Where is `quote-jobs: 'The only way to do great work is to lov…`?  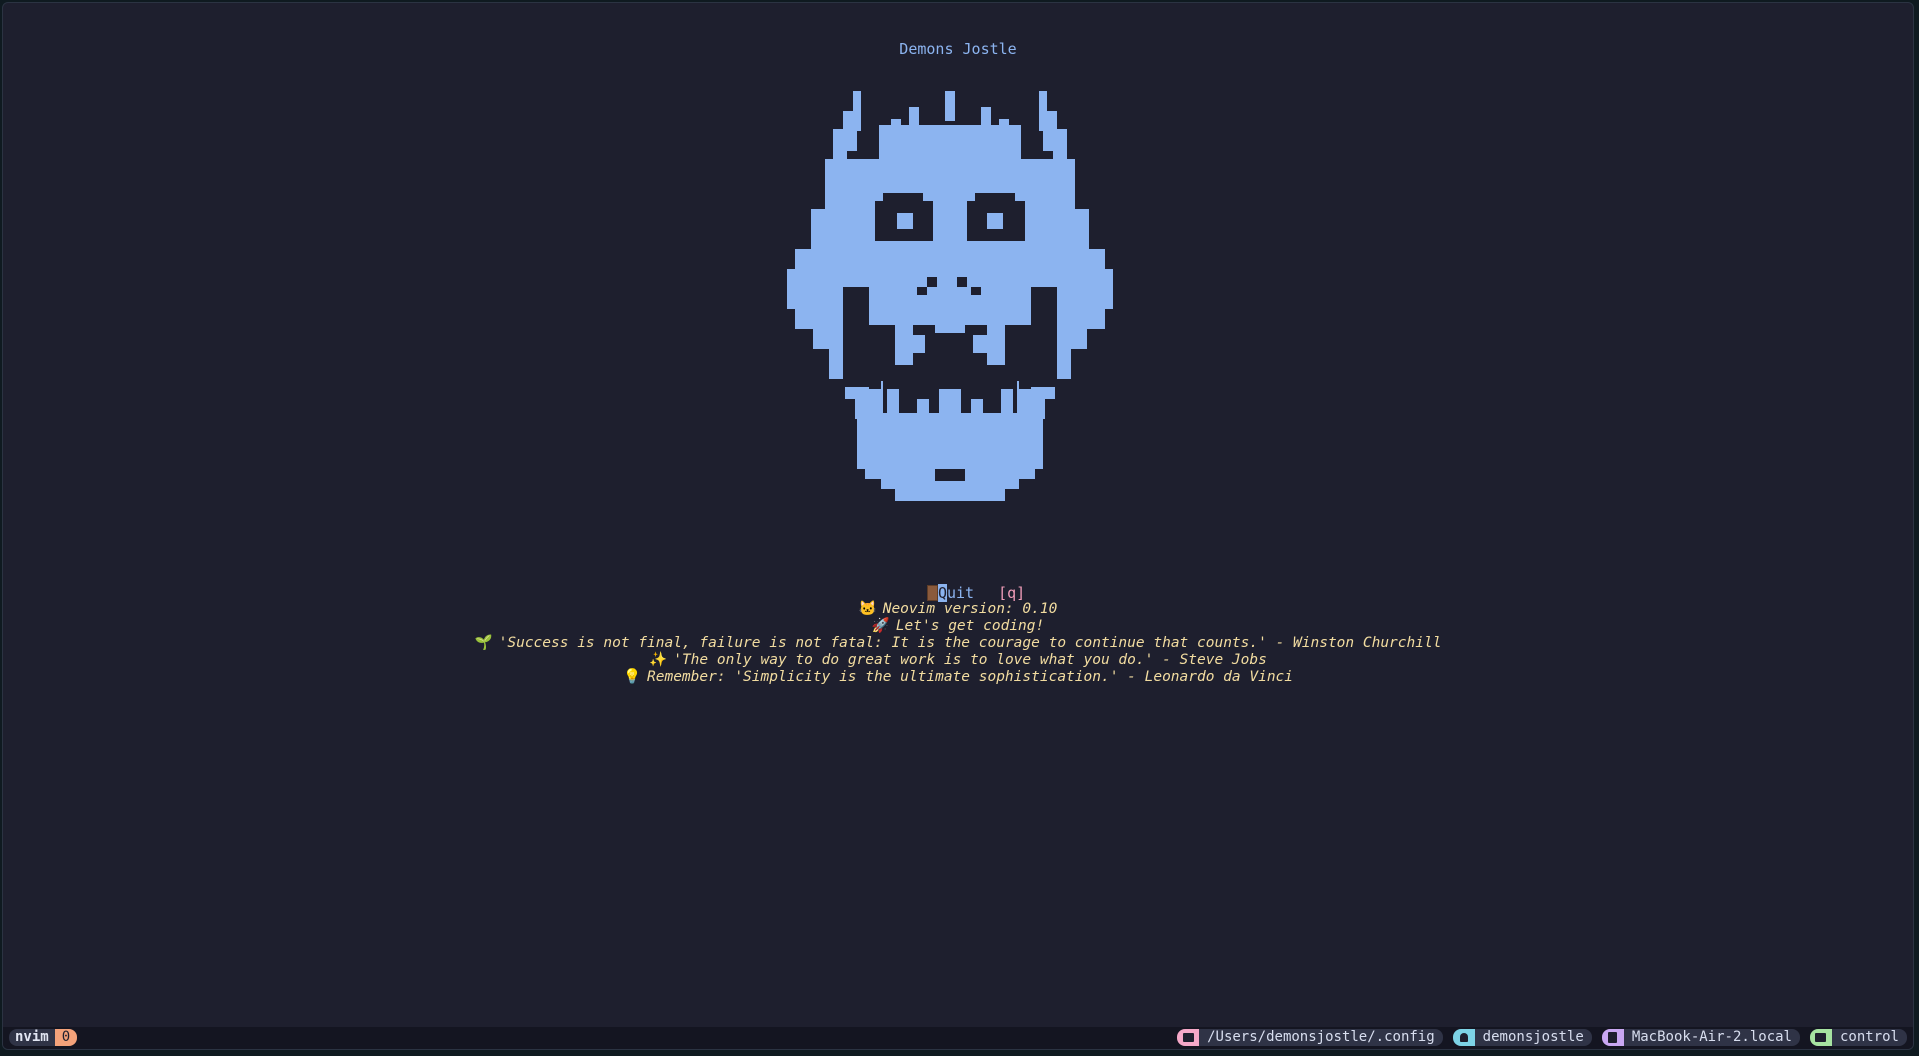
quote-jobs: 'The only way to do great work is to lov… is located at coordinates (970, 660).